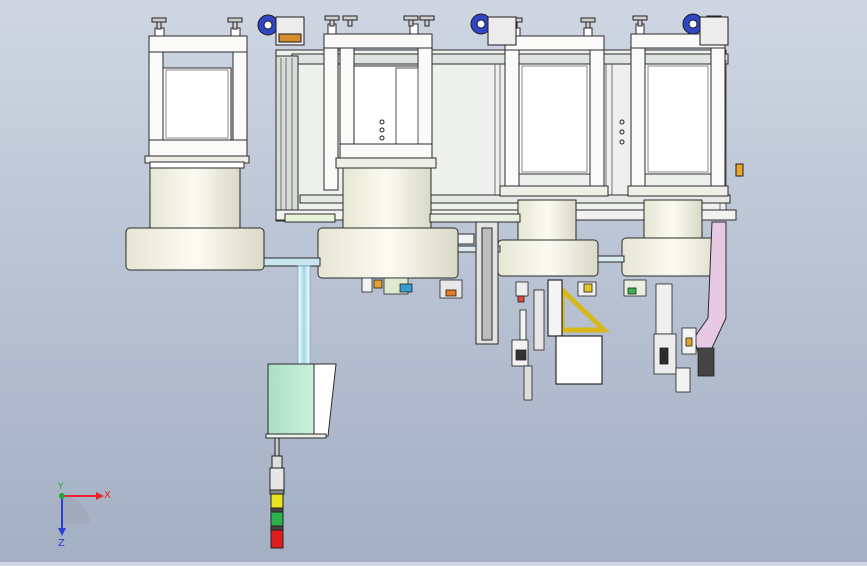 The width and height of the screenshot is (867, 566). I want to click on tower-light-green, so click(277, 519).